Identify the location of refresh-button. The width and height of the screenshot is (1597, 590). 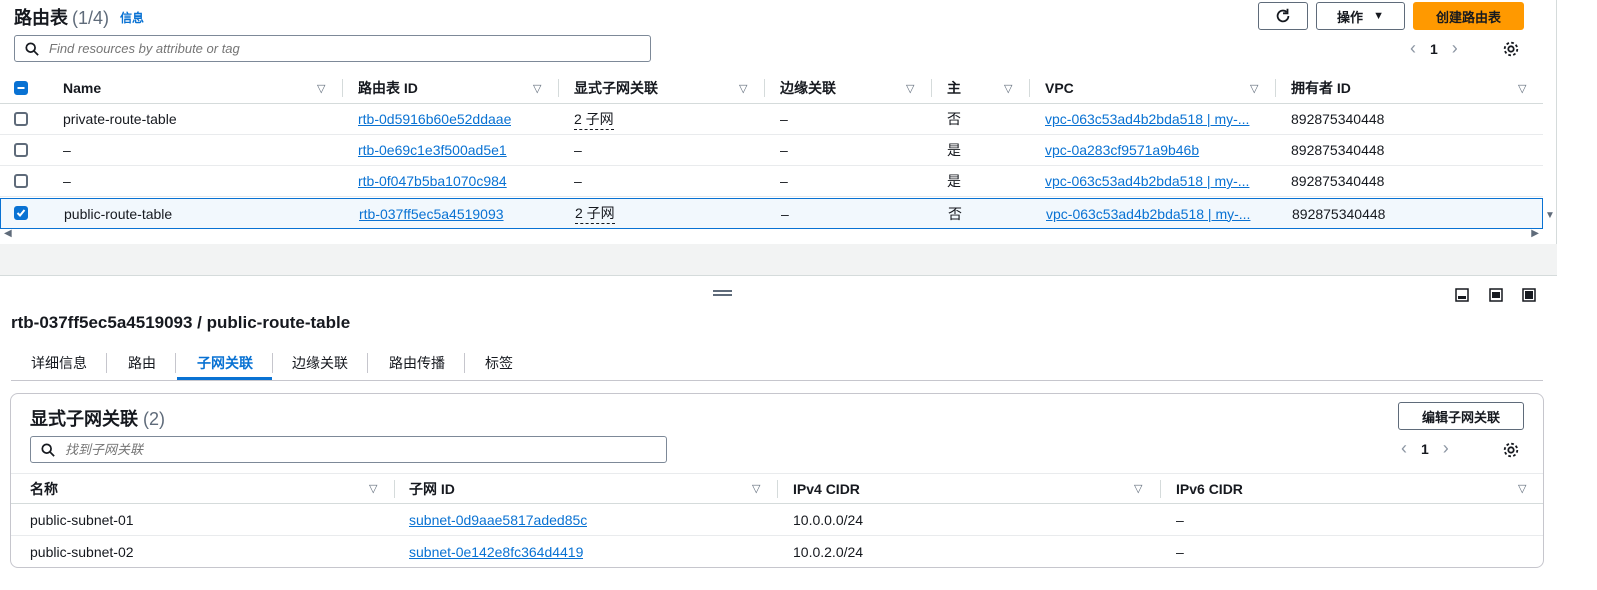
(1283, 16).